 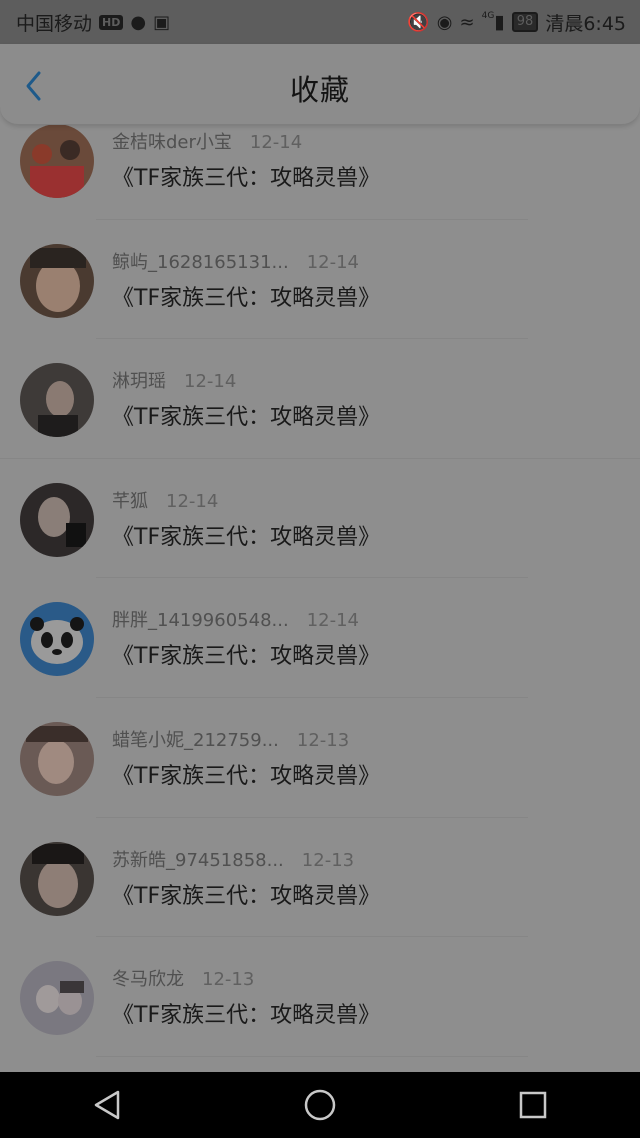 What do you see at coordinates (585, 23) in the screenshot?
I see `clock: 清晨6:45` at bounding box center [585, 23].